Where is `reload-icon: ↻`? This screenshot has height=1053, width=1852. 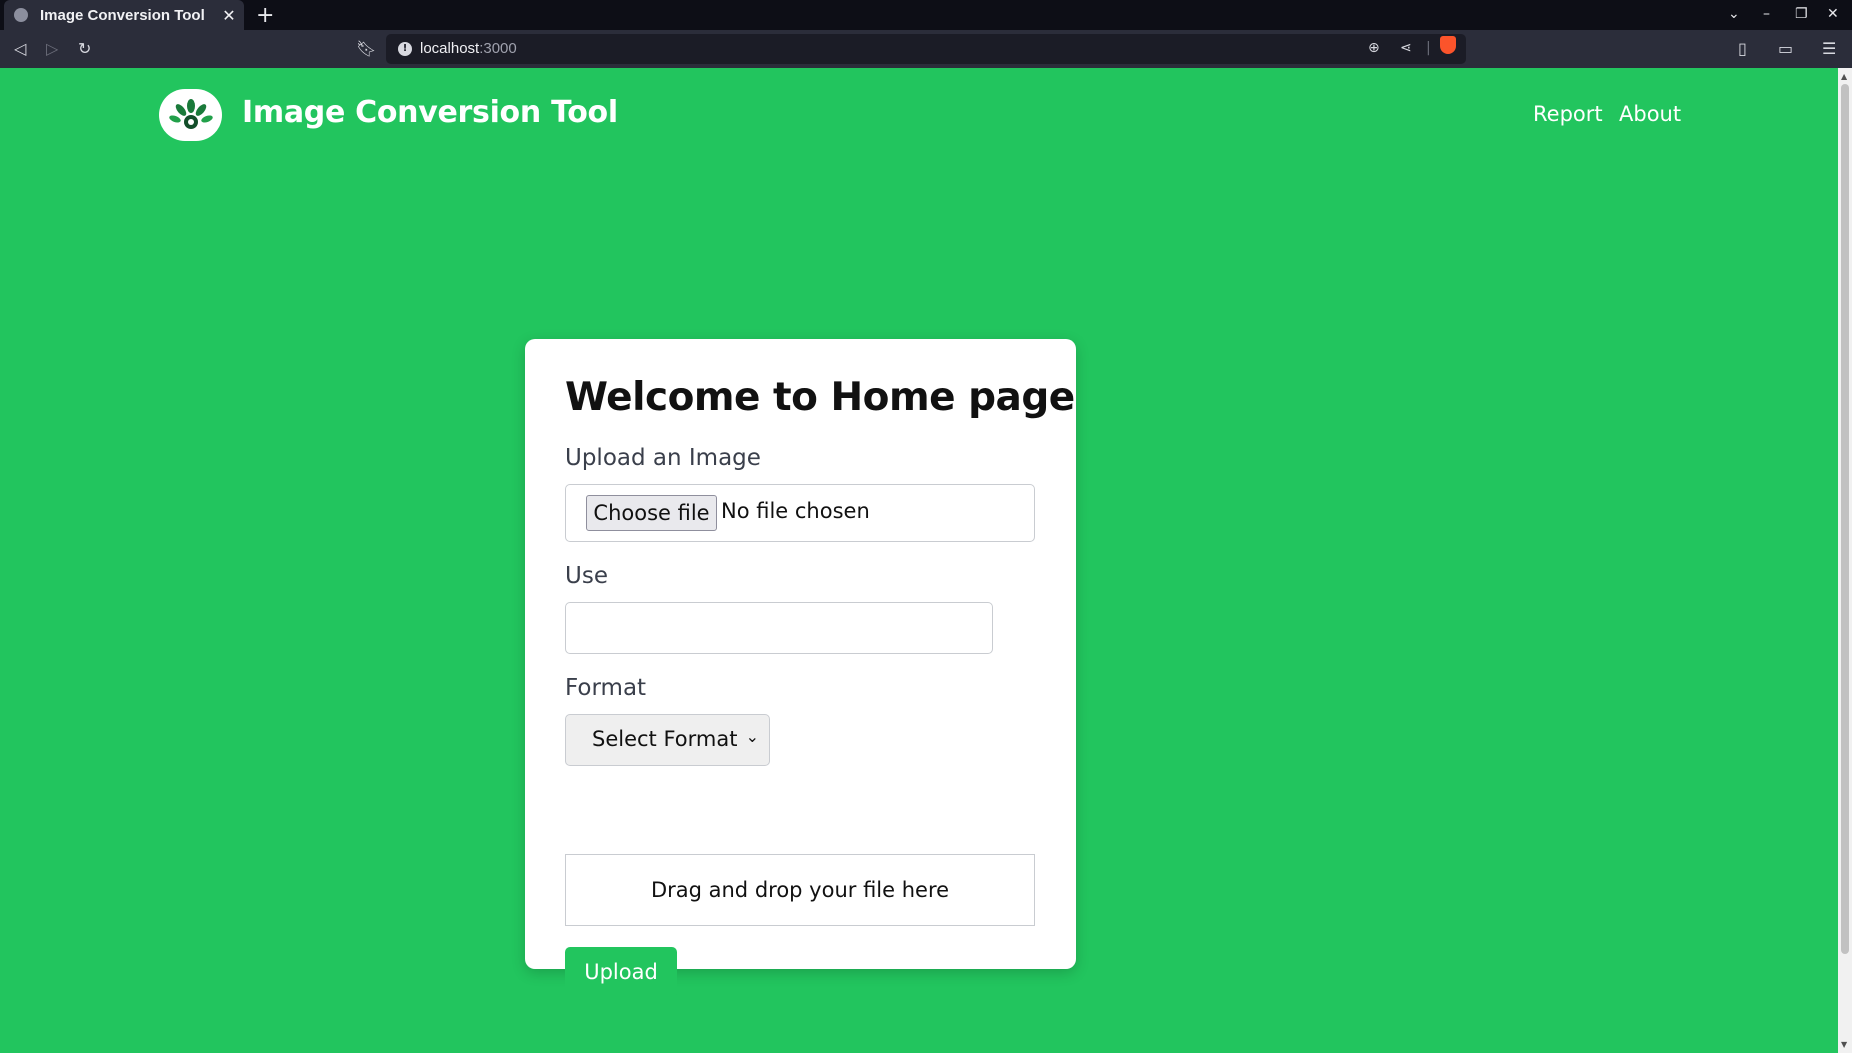 reload-icon: ↻ is located at coordinates (84, 48).